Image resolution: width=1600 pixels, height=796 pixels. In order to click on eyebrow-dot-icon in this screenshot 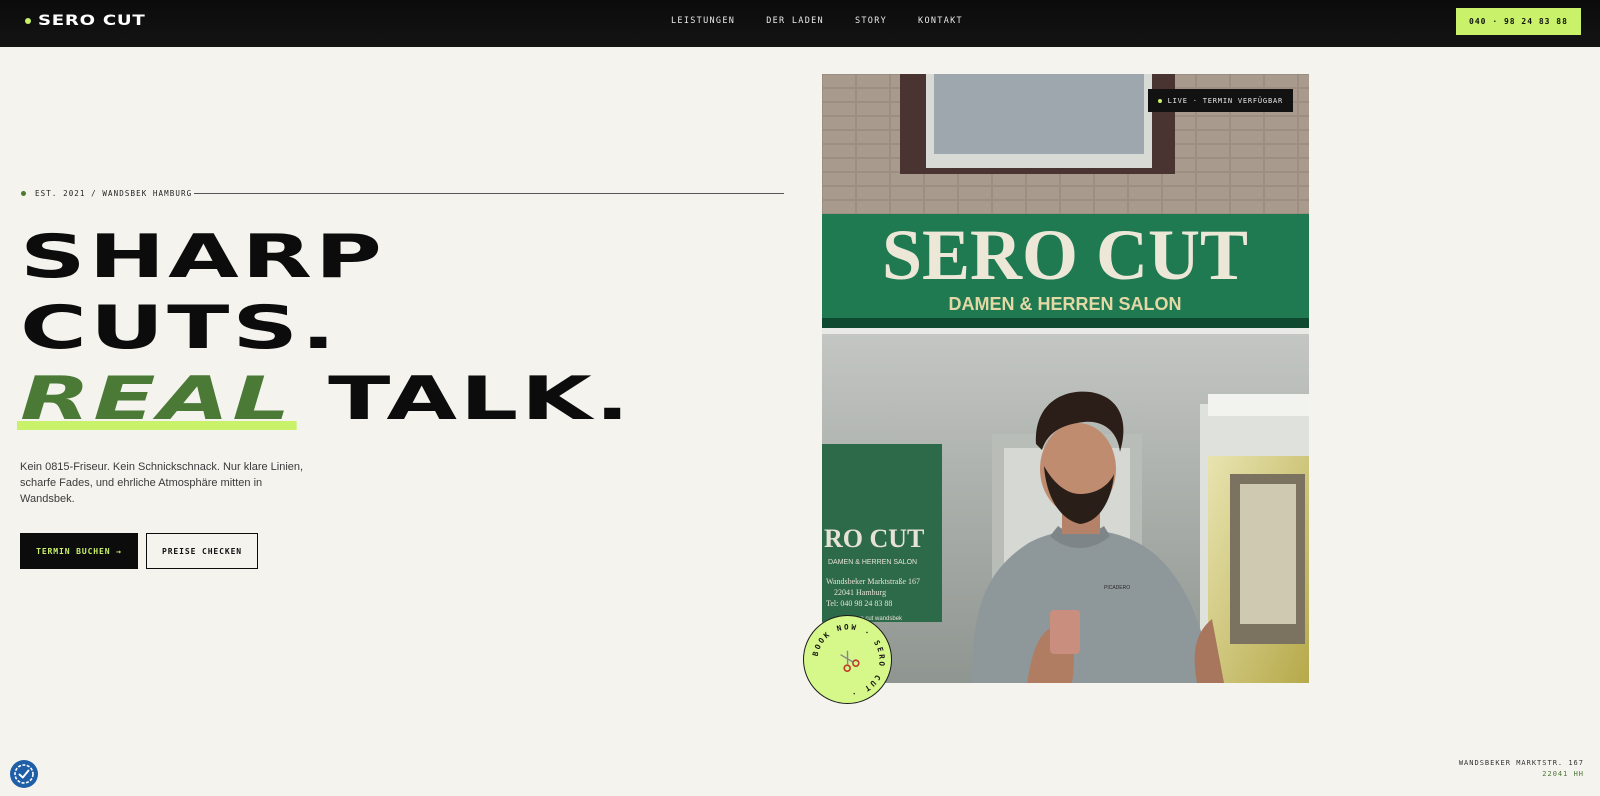, I will do `click(23, 193)`.